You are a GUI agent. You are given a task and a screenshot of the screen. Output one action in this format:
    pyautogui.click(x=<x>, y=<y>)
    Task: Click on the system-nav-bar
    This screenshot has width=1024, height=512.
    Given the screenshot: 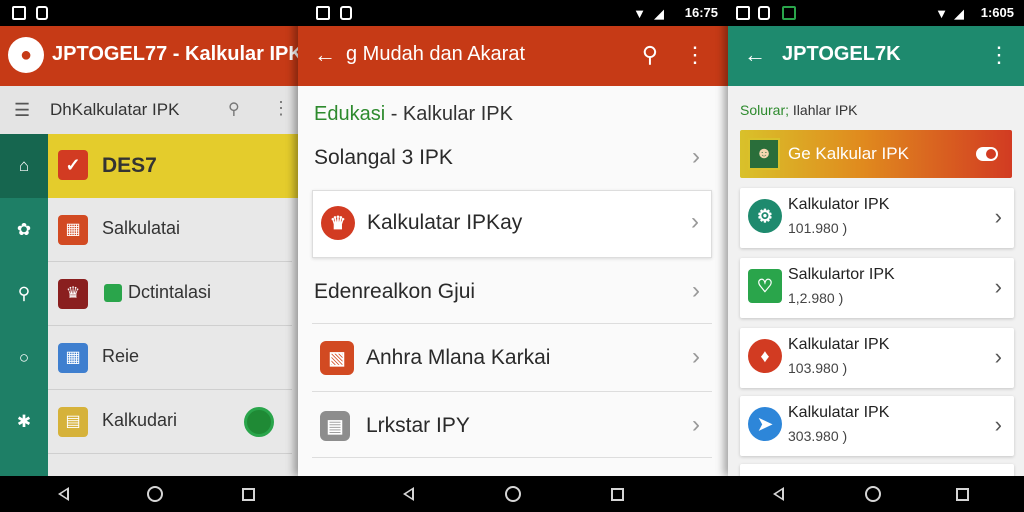 What is the action you would take?
    pyautogui.click(x=512, y=494)
    